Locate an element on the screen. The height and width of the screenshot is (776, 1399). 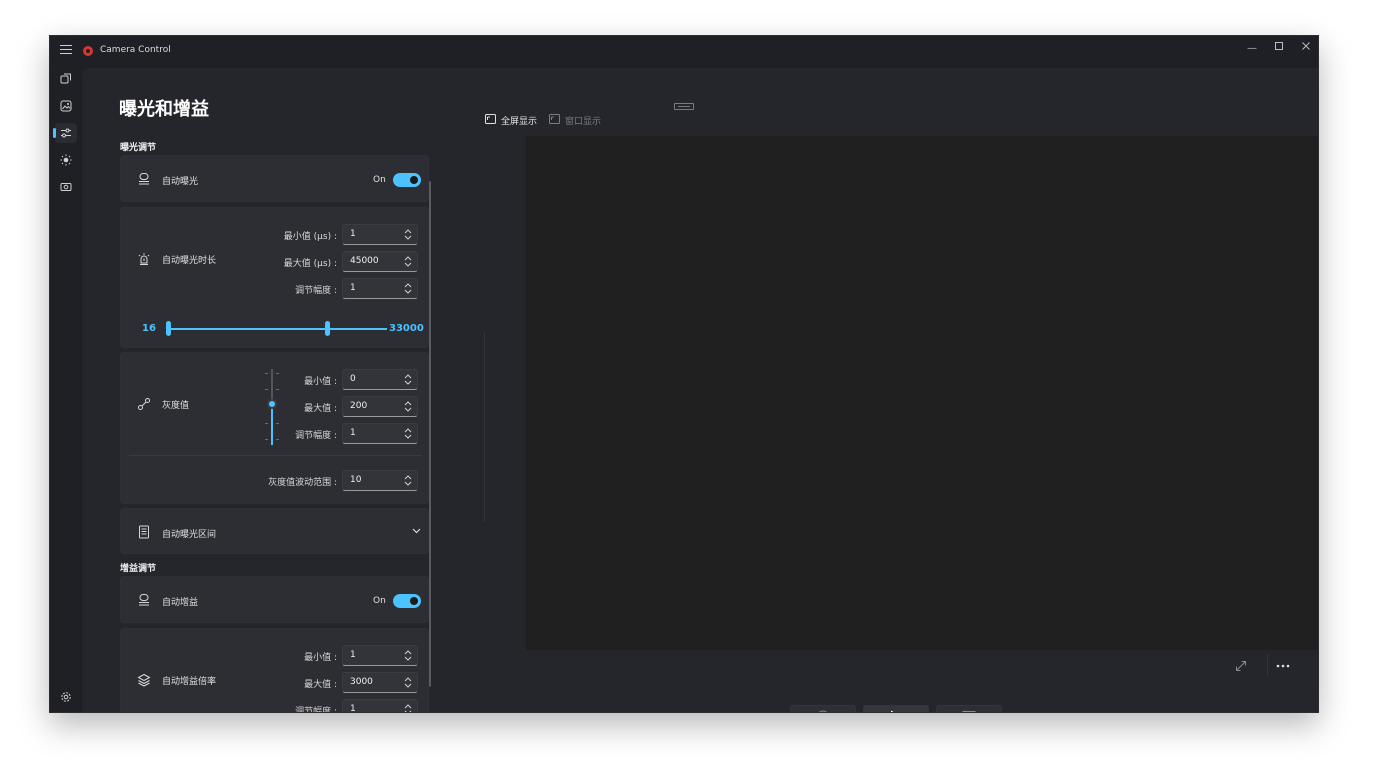
auto-exposure-card: 自动曝光 On is located at coordinates (274, 178).